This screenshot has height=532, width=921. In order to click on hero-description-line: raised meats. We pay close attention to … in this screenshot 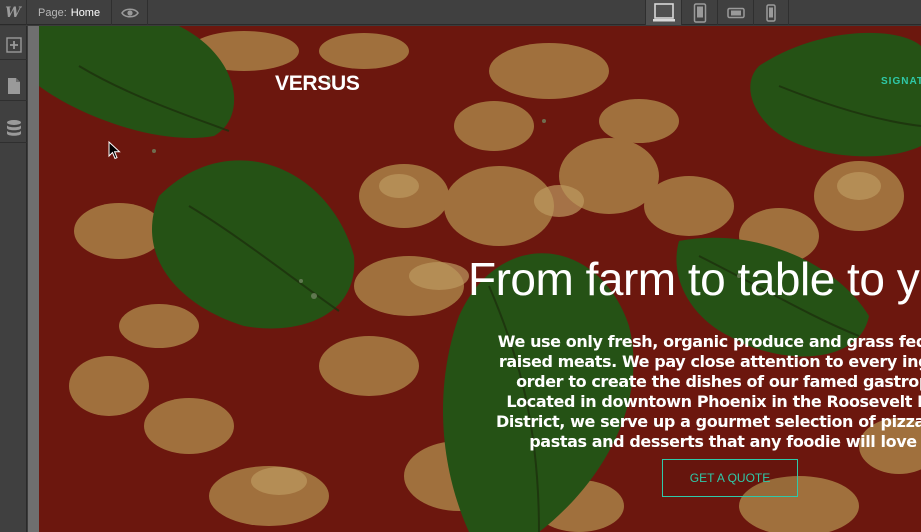, I will do `click(709, 361)`.